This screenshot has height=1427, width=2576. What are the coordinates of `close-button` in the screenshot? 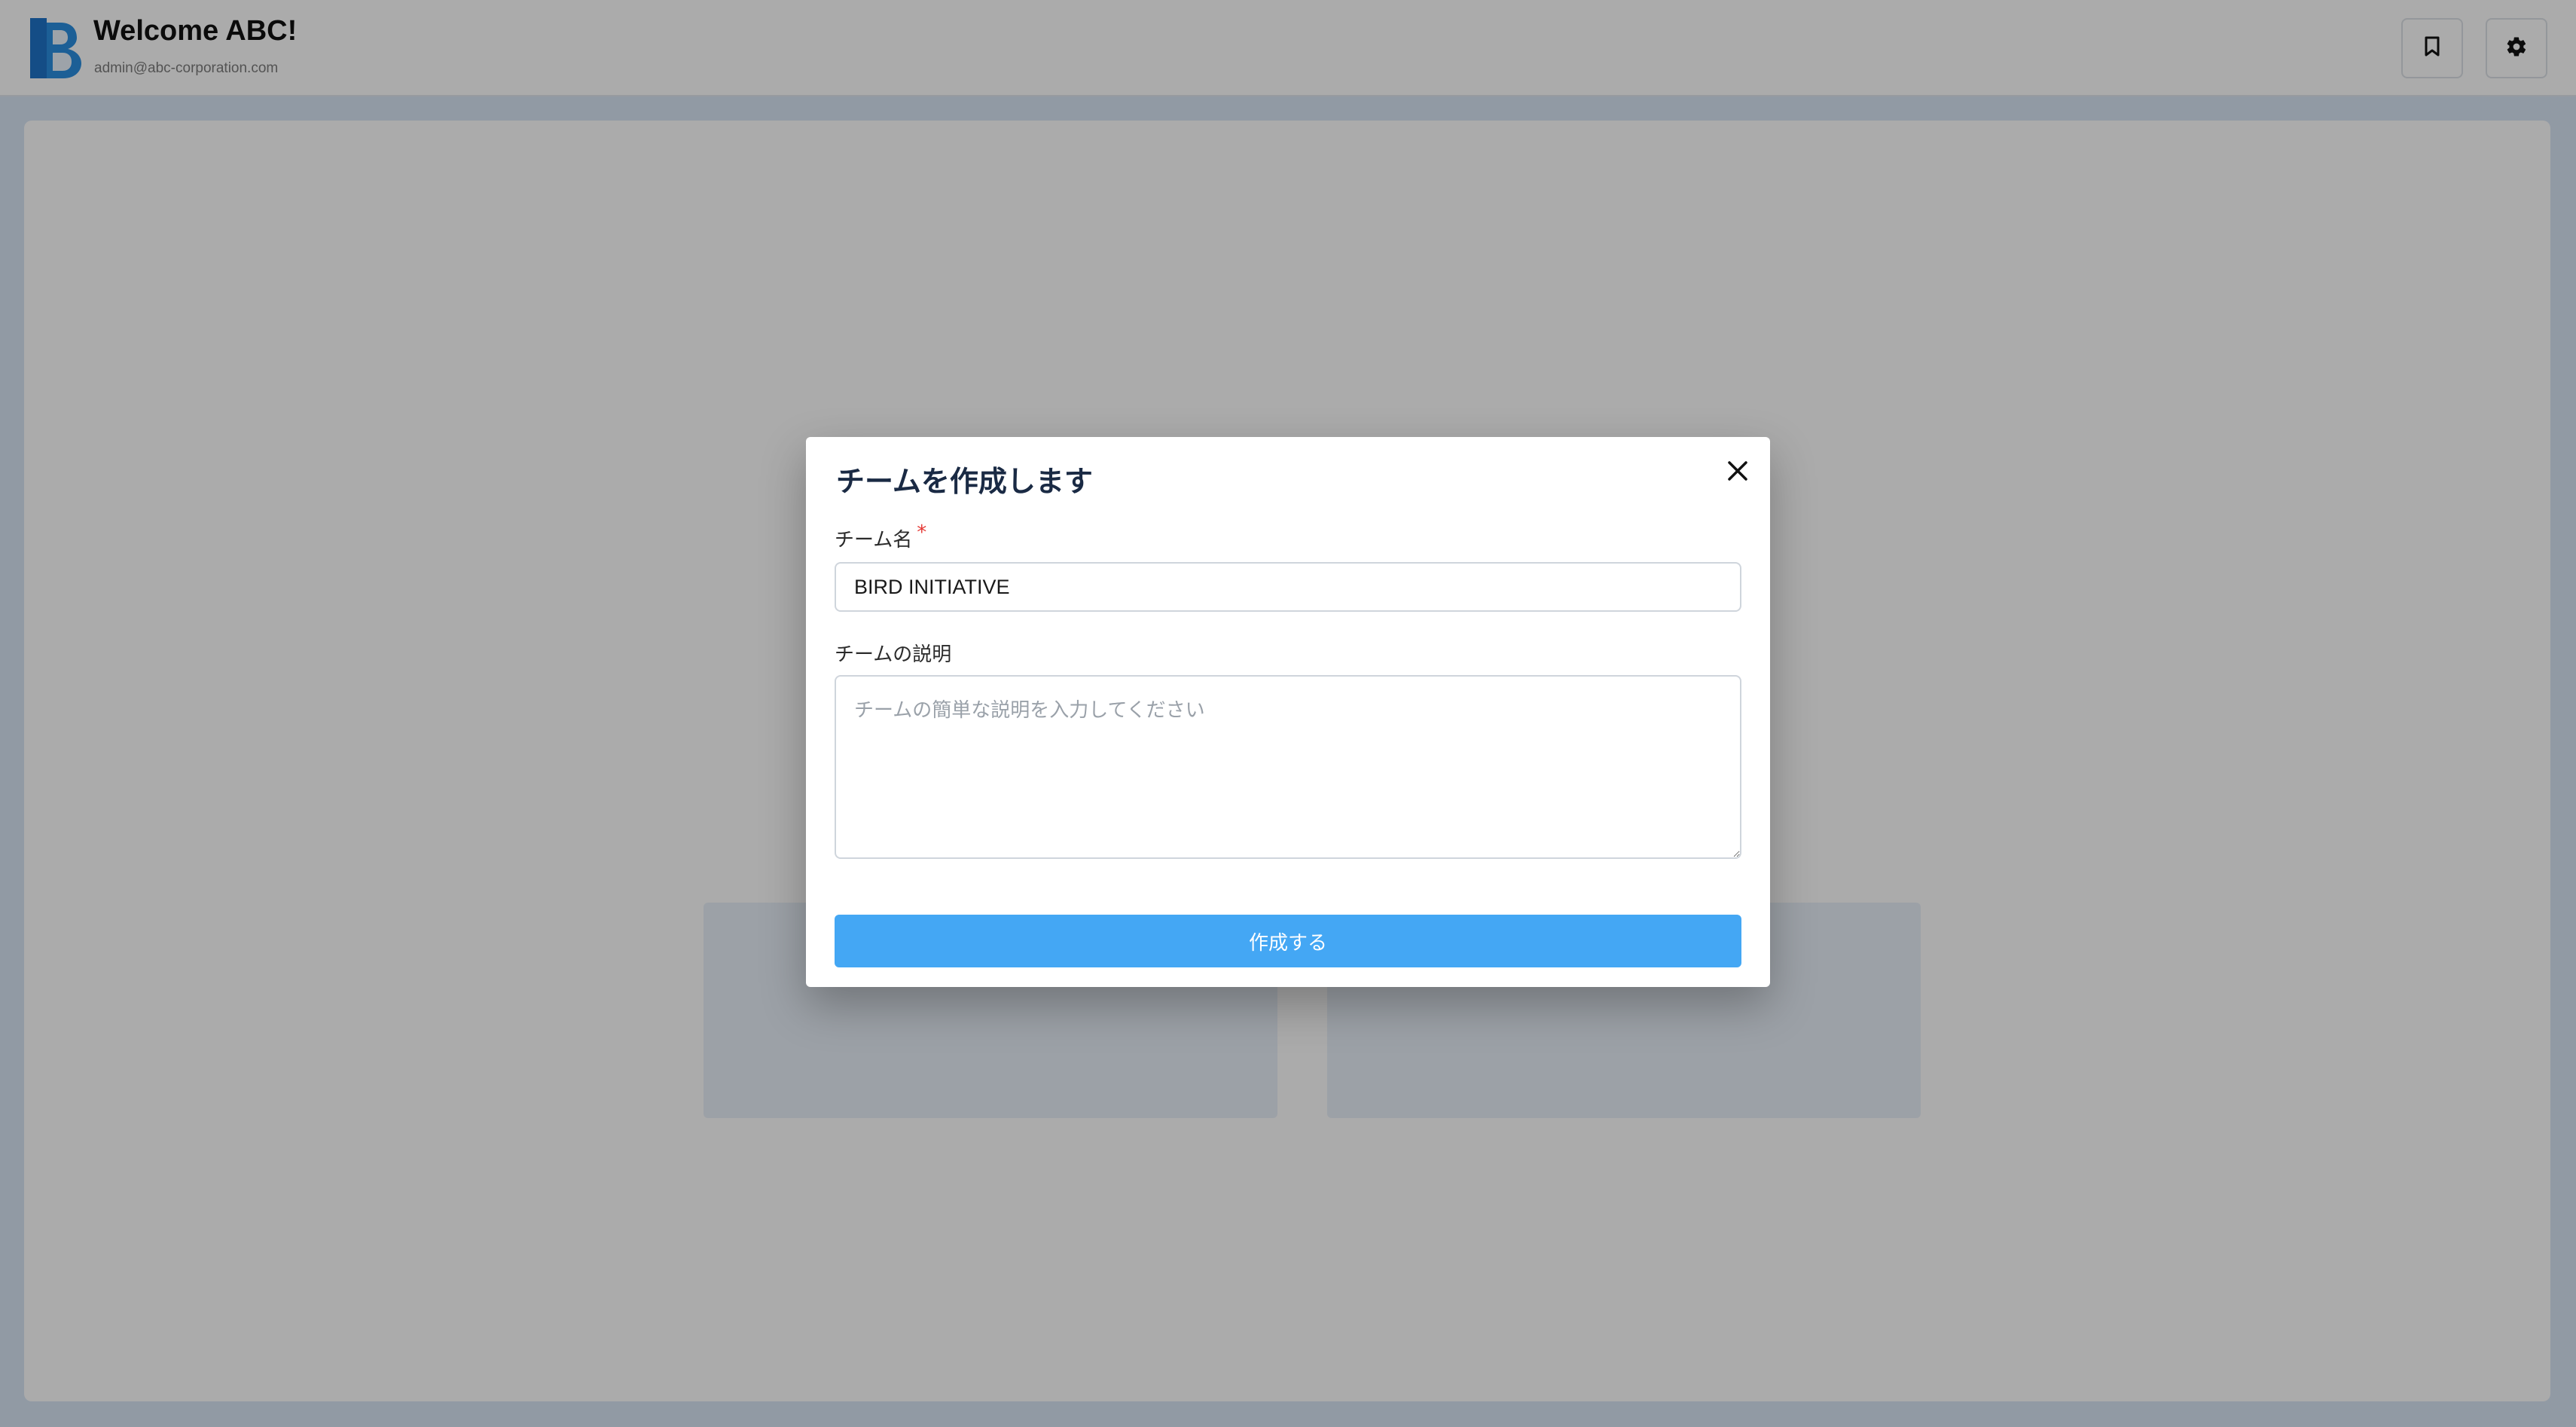 It's located at (1738, 472).